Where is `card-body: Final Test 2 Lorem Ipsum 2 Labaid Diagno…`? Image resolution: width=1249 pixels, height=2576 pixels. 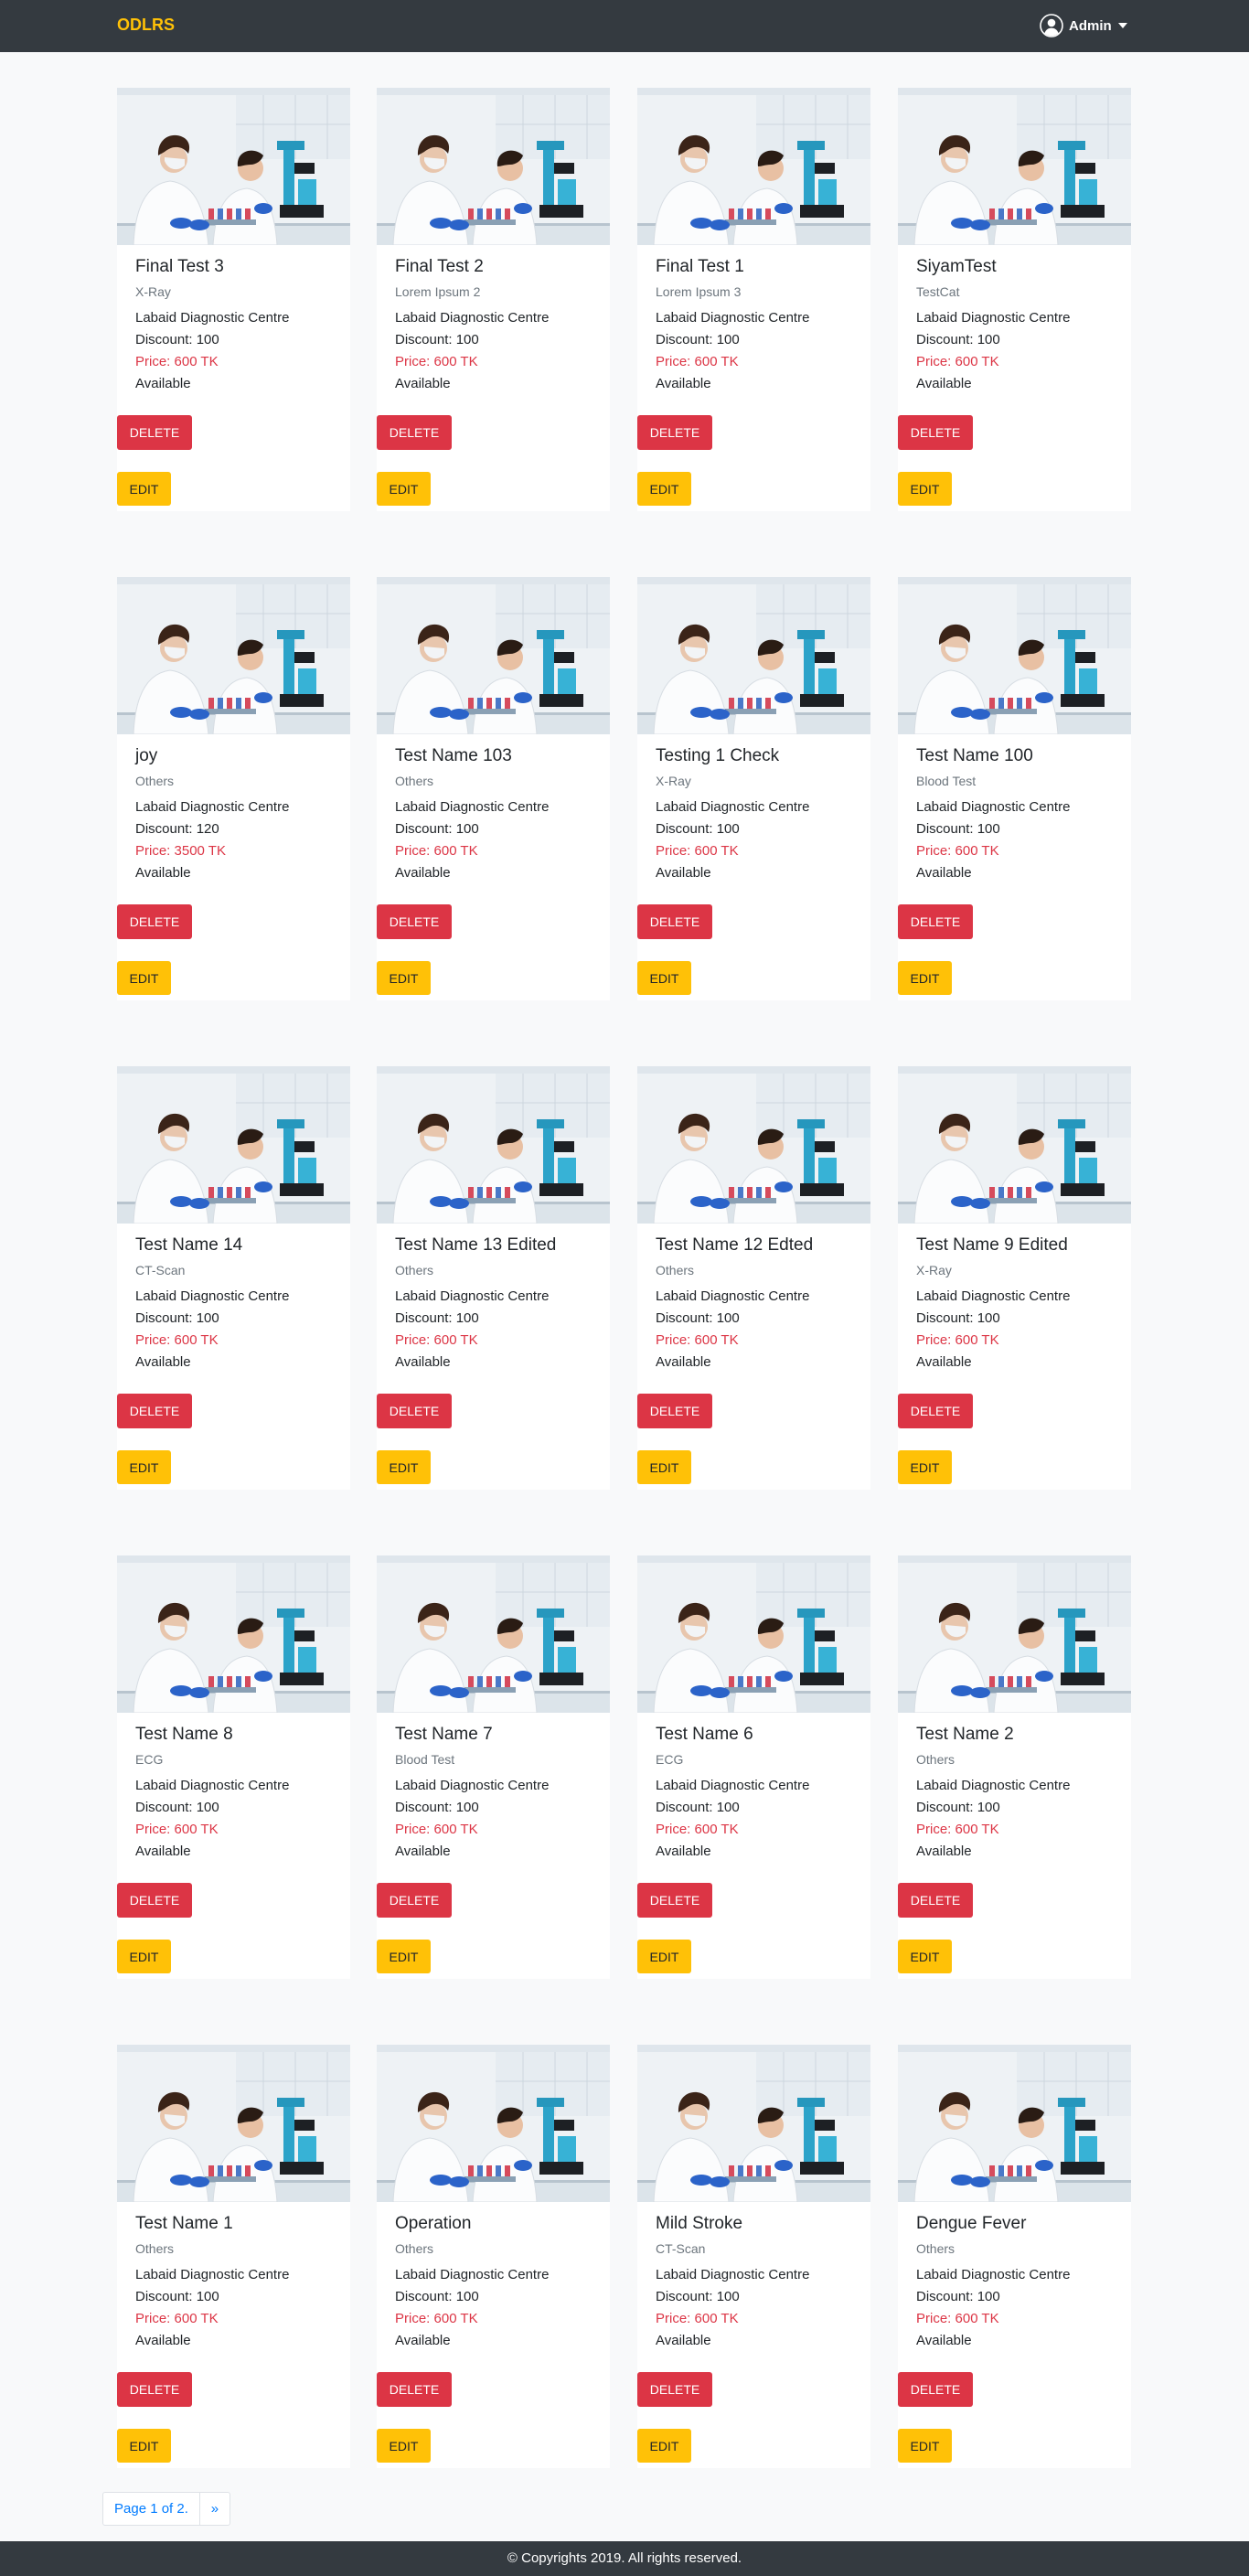 card-body: Final Test 2 Lorem Ipsum 2 Labaid Diagno… is located at coordinates (494, 378).